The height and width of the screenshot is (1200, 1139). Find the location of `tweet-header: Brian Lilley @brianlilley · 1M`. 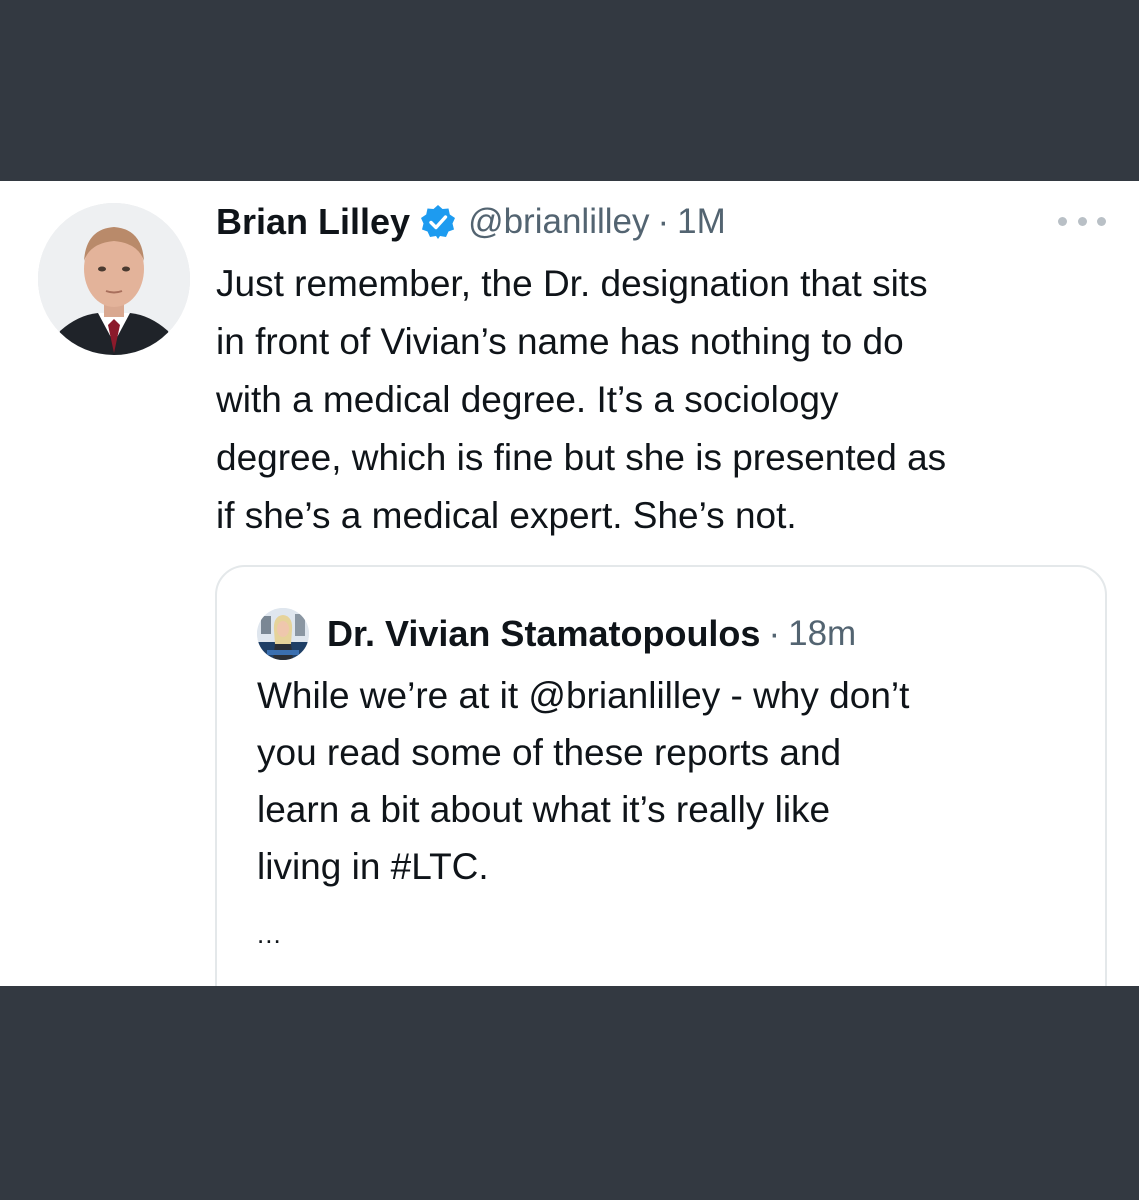

tweet-header: Brian Lilley @brianlilley · 1M is located at coordinates (471, 222).